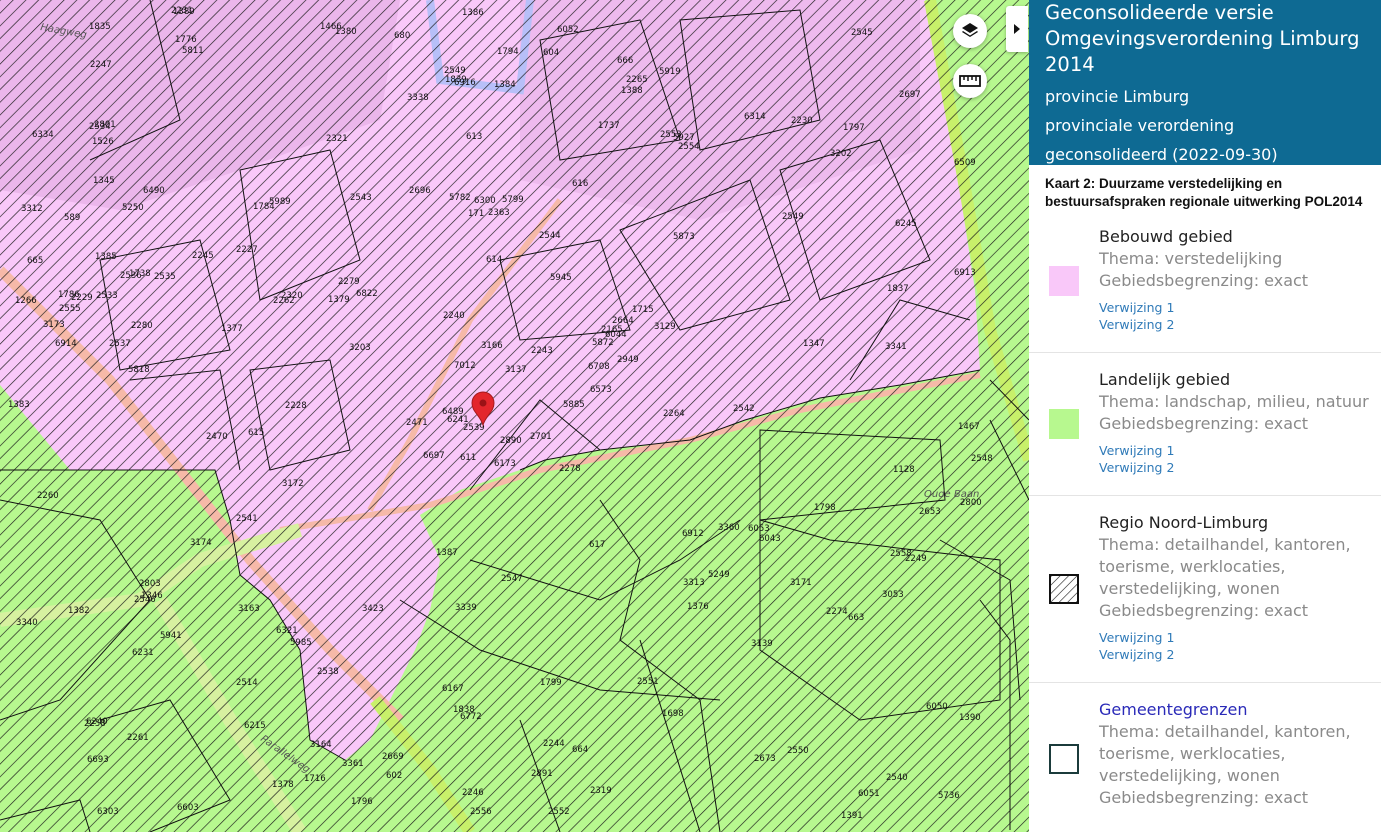 The image size is (1381, 832). What do you see at coordinates (505, 85) in the screenshot?
I see `parcel-label: 1384` at bounding box center [505, 85].